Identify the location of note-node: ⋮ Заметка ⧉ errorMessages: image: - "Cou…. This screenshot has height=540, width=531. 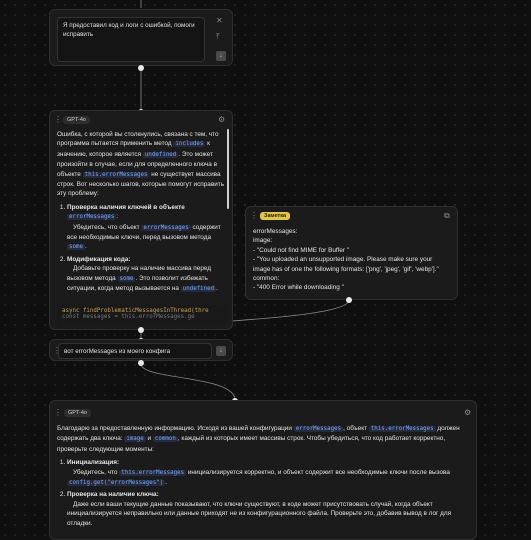
(351, 253).